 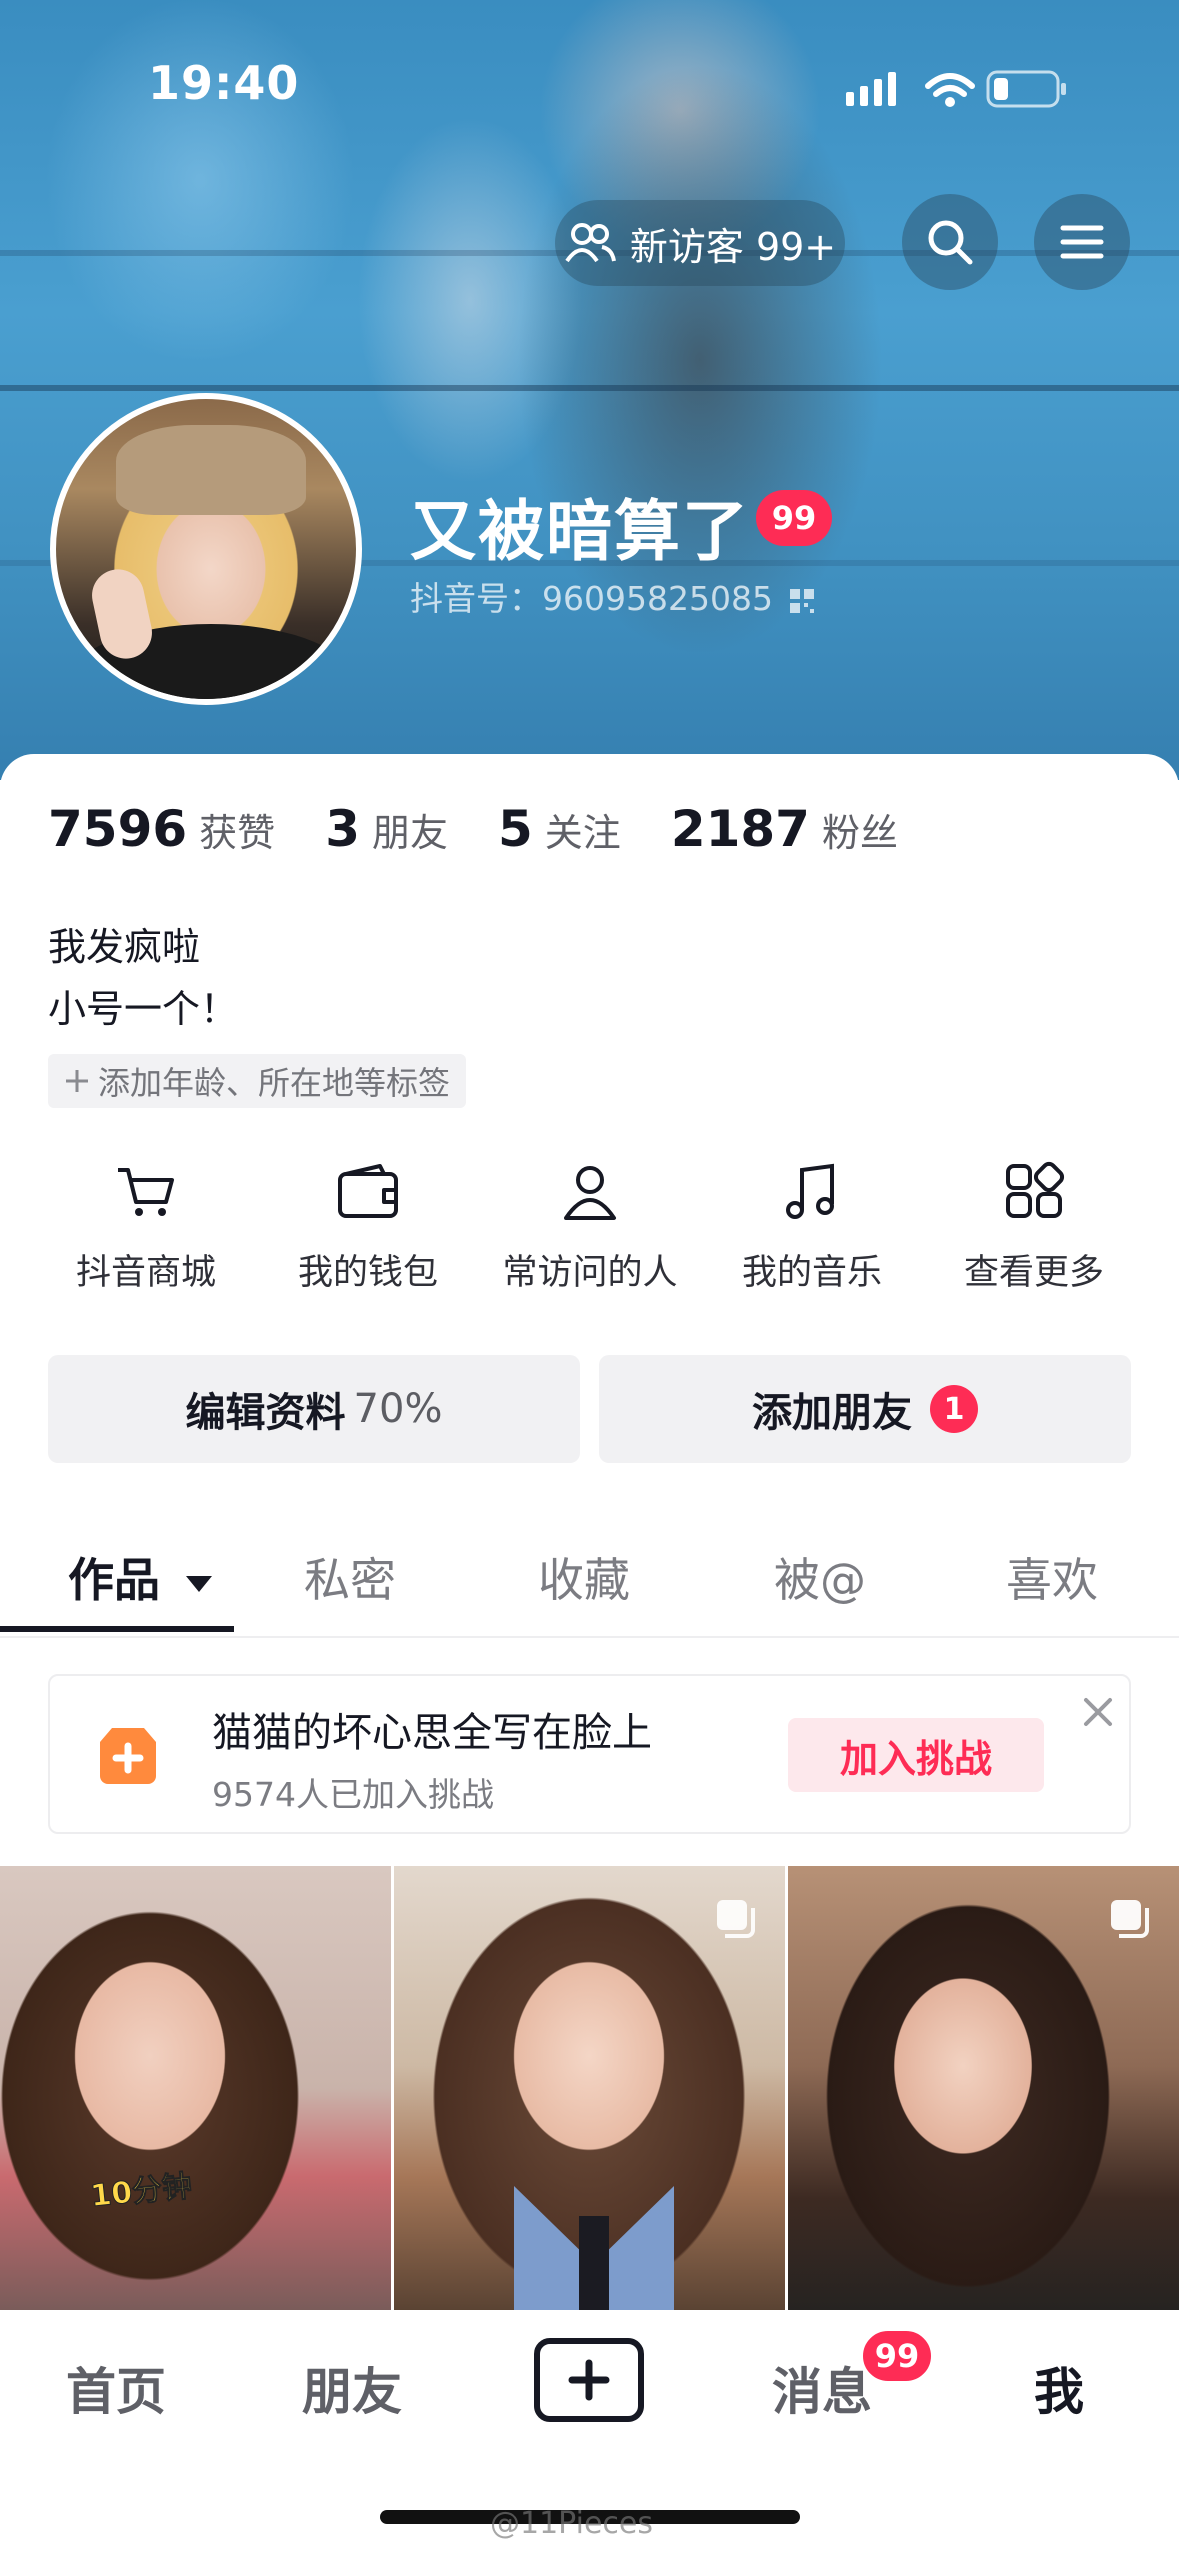 I want to click on status-time: 19:40, so click(x=224, y=83).